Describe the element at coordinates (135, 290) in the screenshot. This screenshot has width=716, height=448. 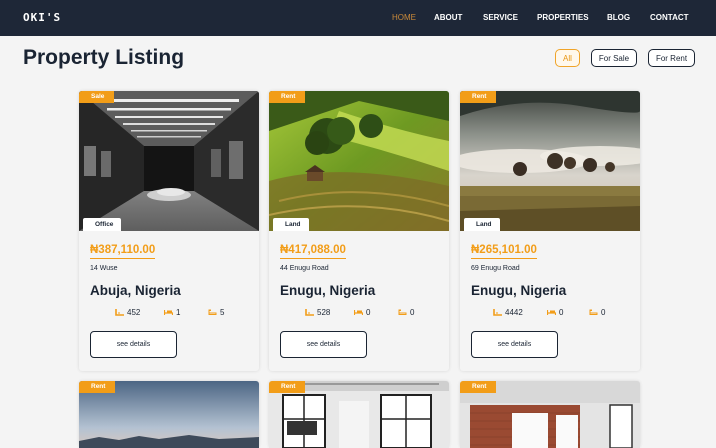
I see `property-city: Abuja, Nigeria` at that location.